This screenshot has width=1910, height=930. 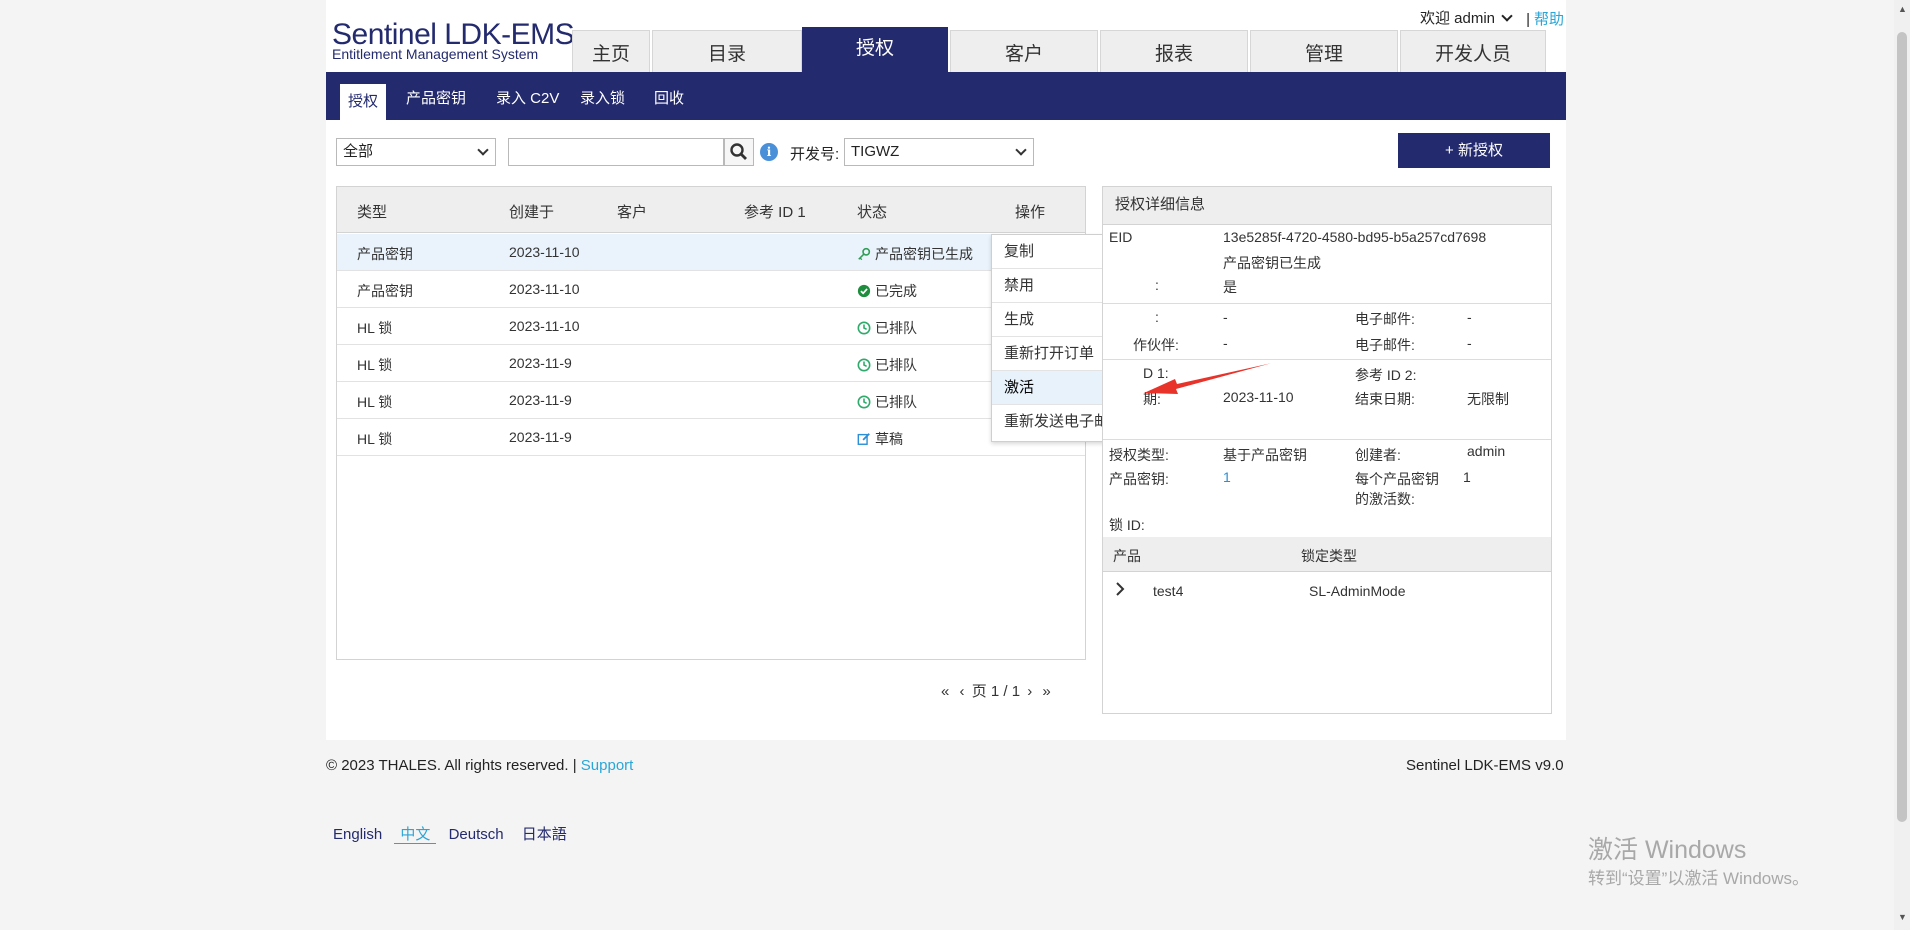 I want to click on eid-label: EID, so click(x=1121, y=237).